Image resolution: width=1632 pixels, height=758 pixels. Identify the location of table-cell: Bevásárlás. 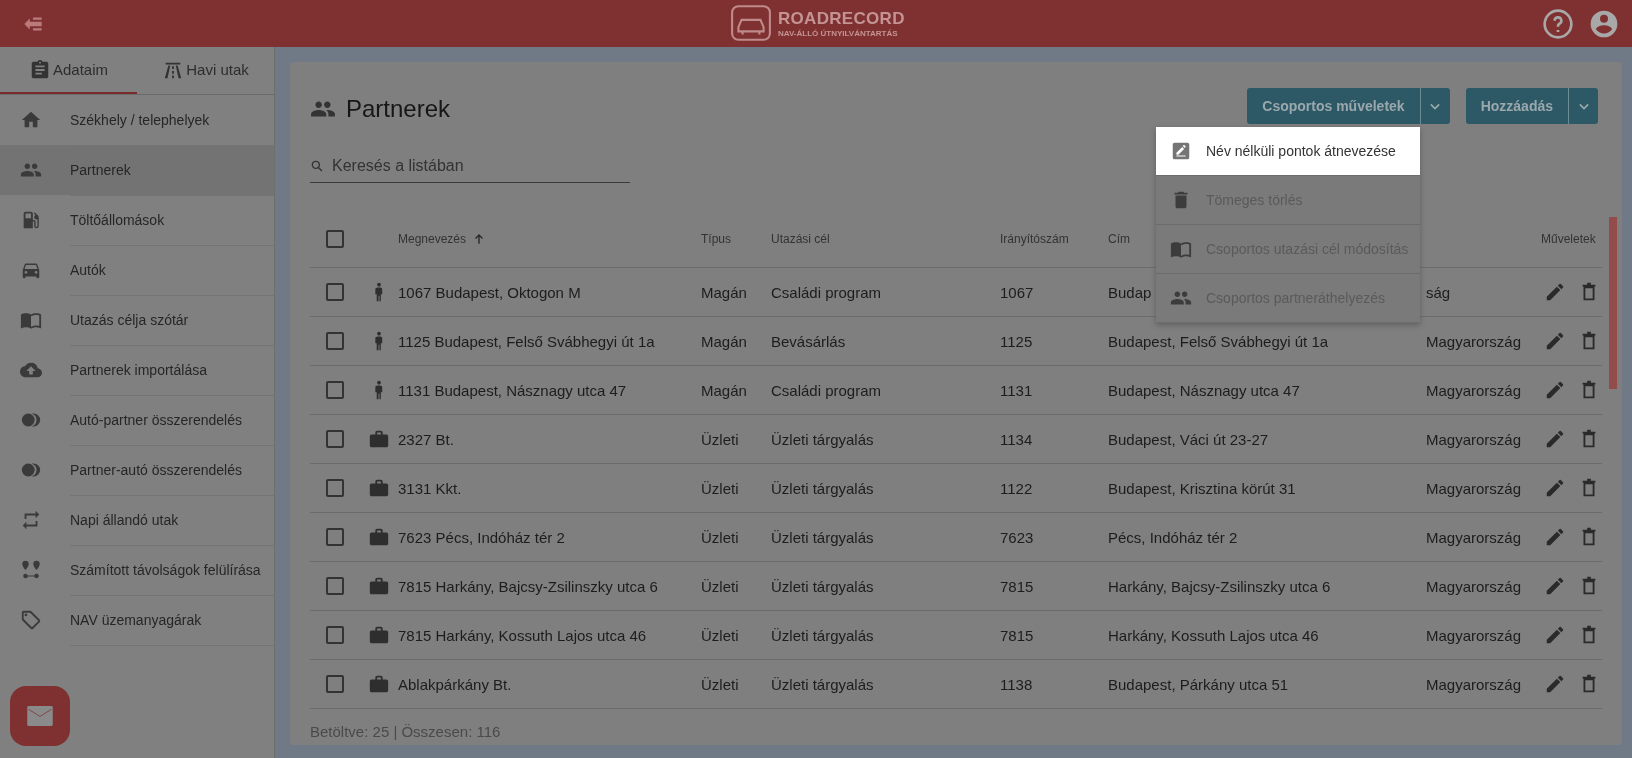
(808, 341).